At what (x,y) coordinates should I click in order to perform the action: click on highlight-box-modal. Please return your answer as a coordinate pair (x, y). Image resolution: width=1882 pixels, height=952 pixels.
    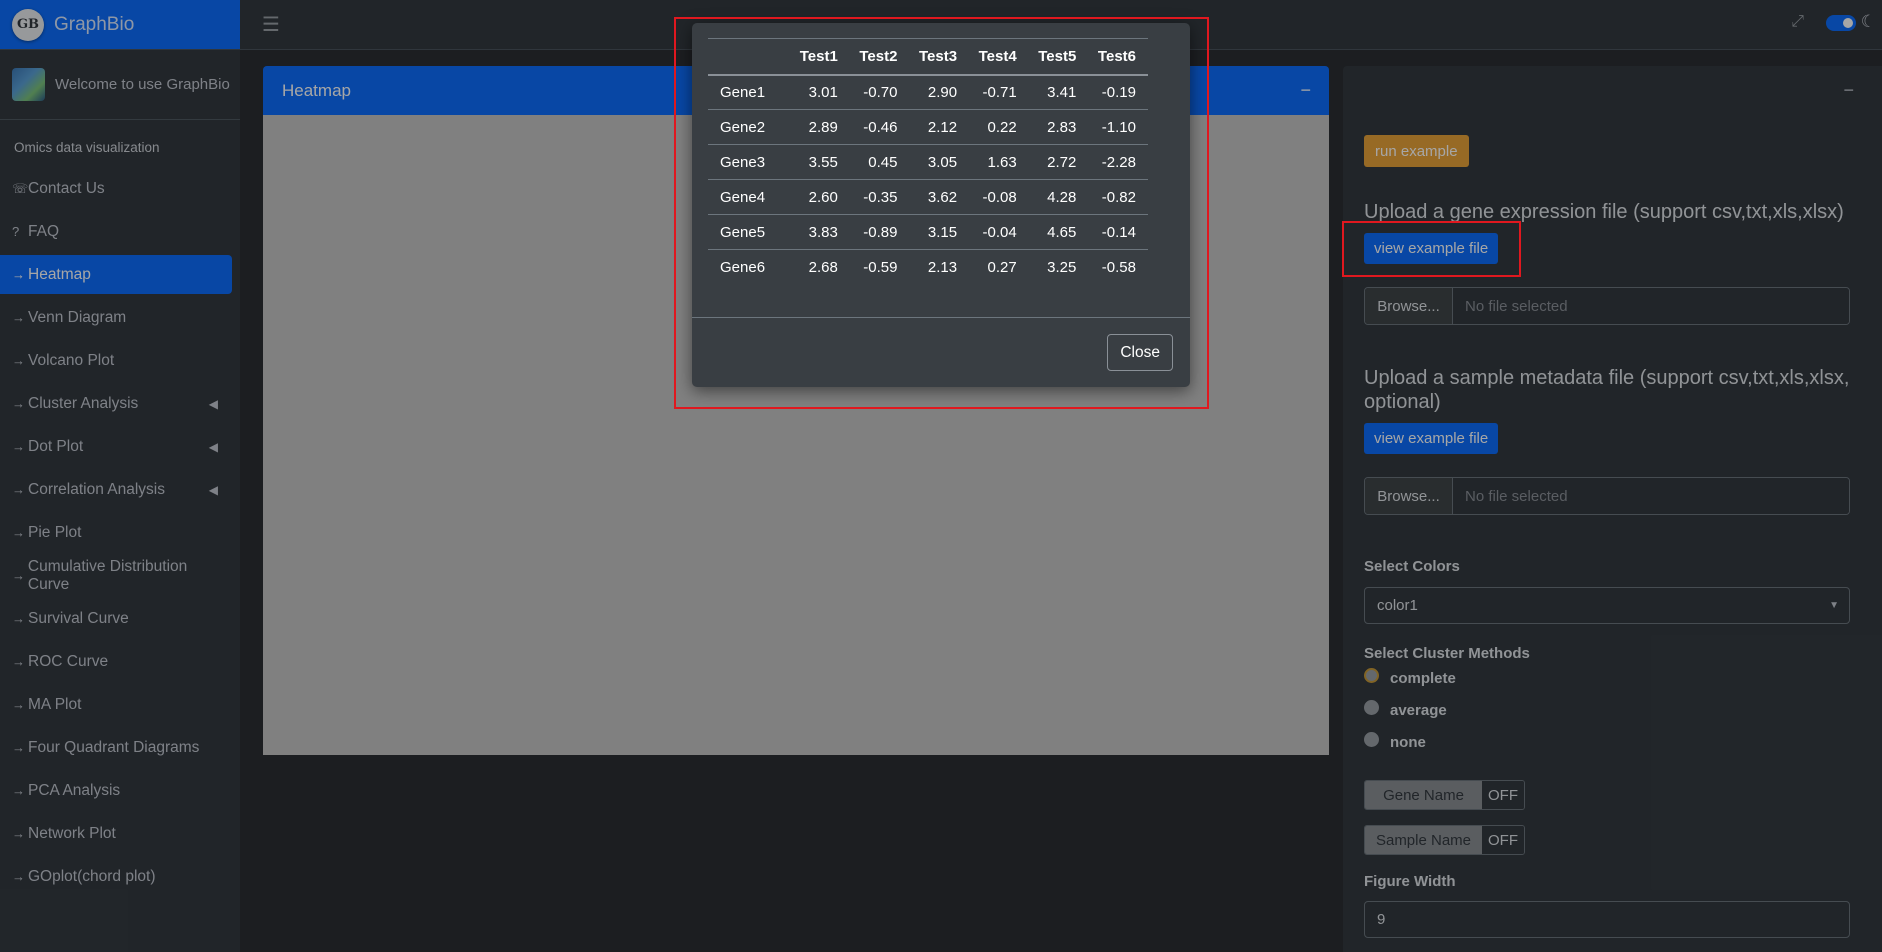
    Looking at the image, I should click on (941, 213).